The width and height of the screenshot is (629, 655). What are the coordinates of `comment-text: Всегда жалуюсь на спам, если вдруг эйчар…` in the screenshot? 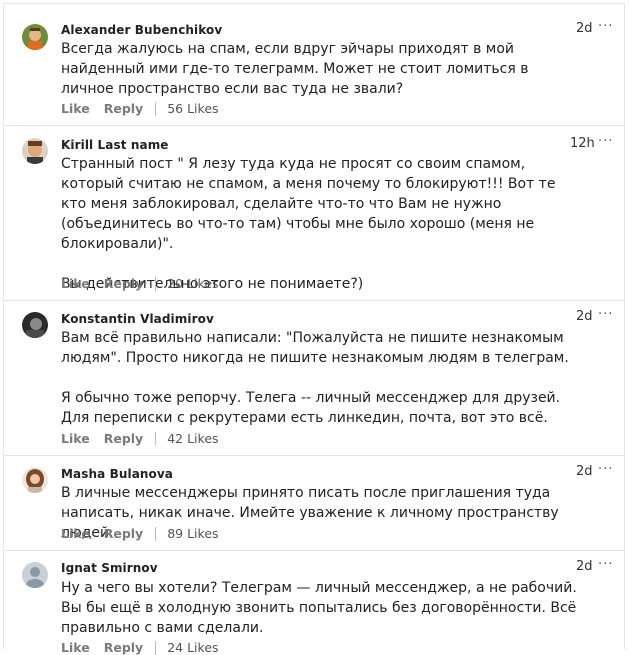 It's located at (297, 69).